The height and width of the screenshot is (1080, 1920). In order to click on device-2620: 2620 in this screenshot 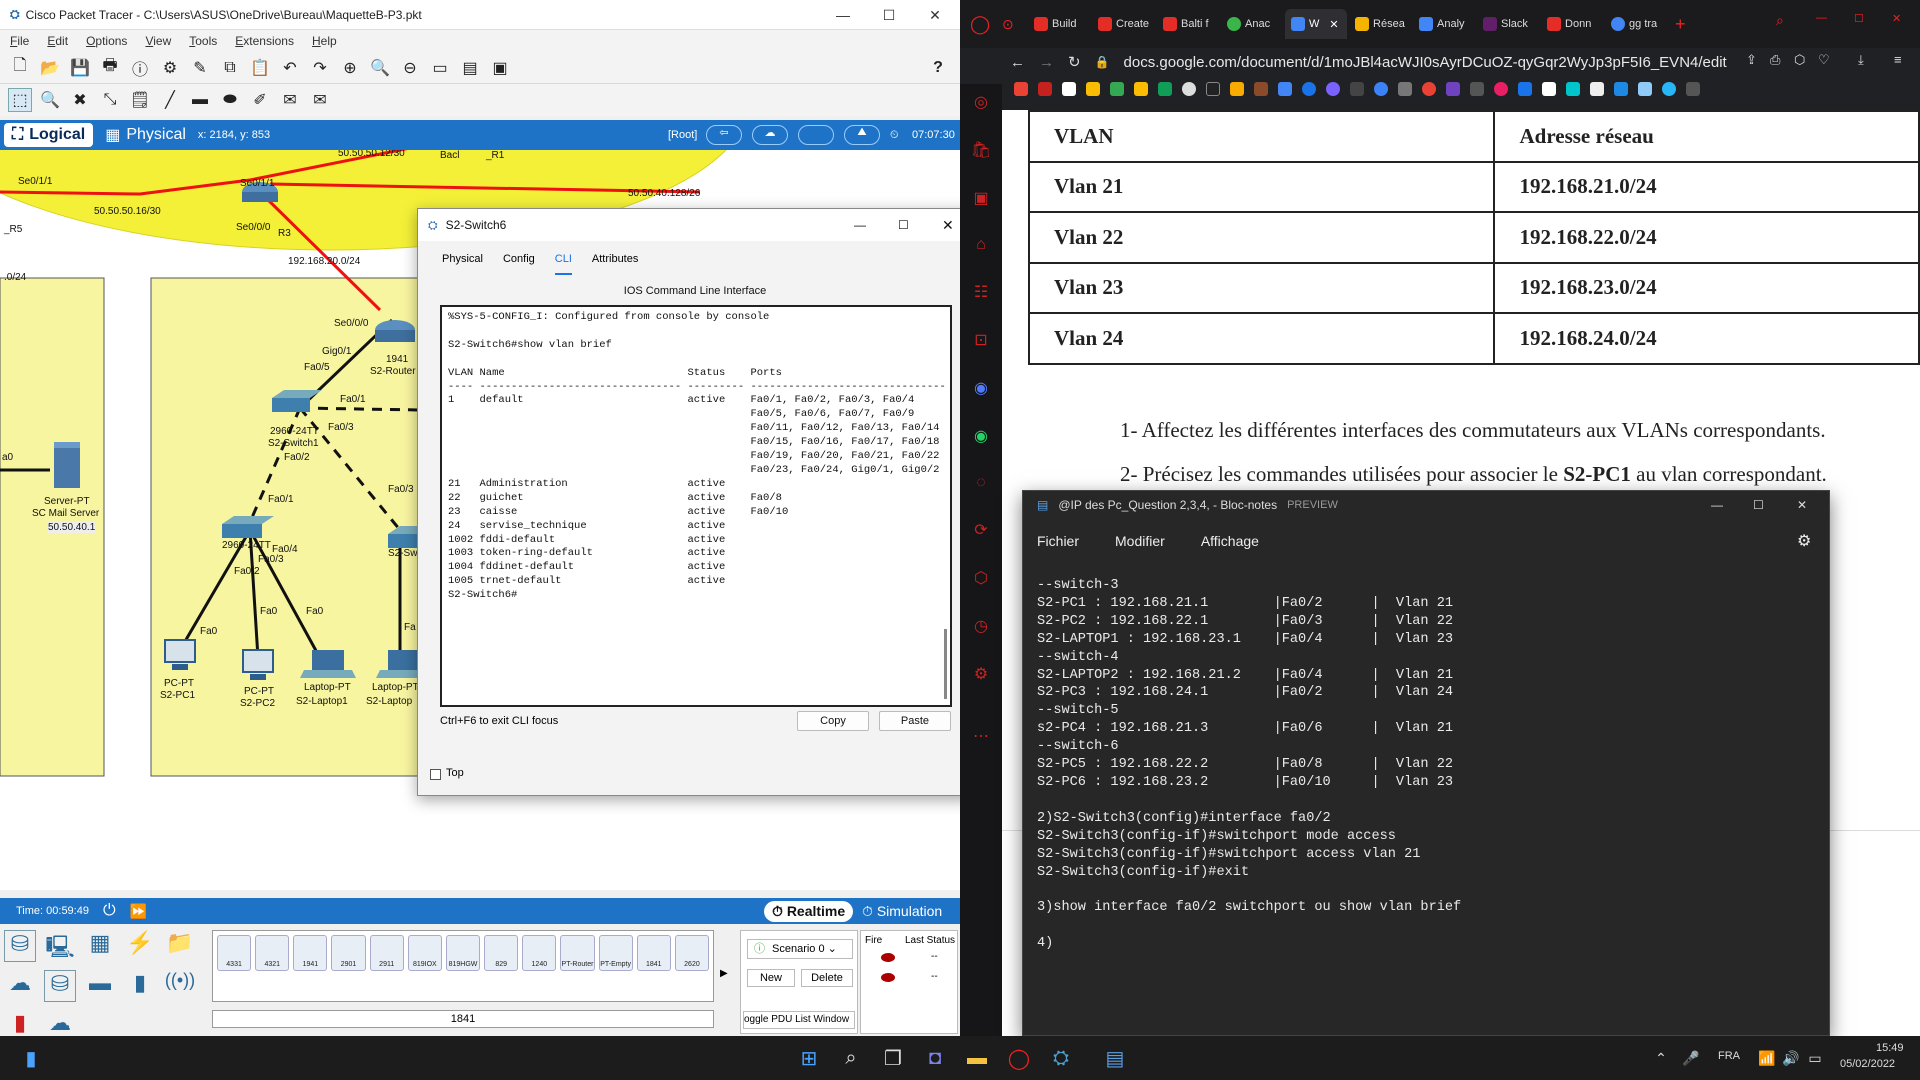, I will do `click(692, 953)`.